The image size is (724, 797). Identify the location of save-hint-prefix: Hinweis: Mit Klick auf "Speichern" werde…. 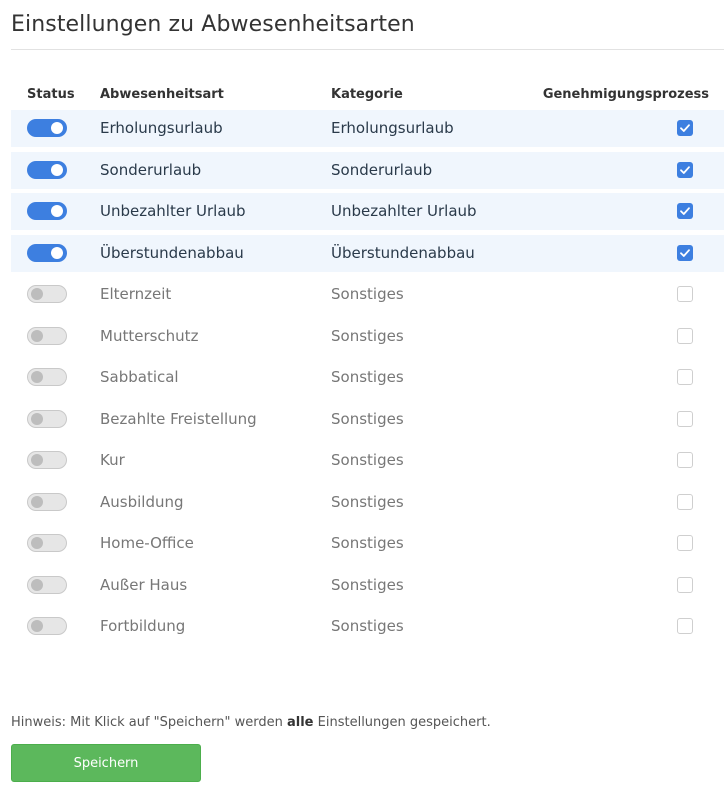
(149, 722).